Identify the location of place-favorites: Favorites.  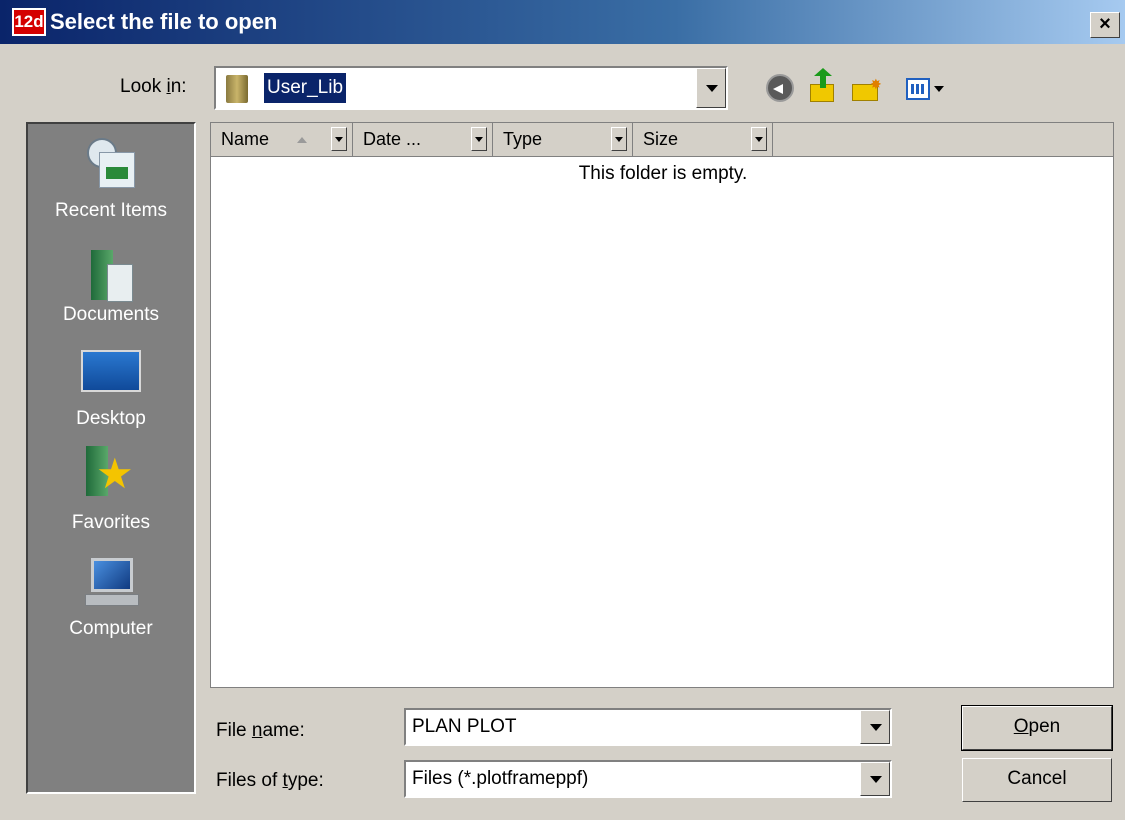
(111, 523).